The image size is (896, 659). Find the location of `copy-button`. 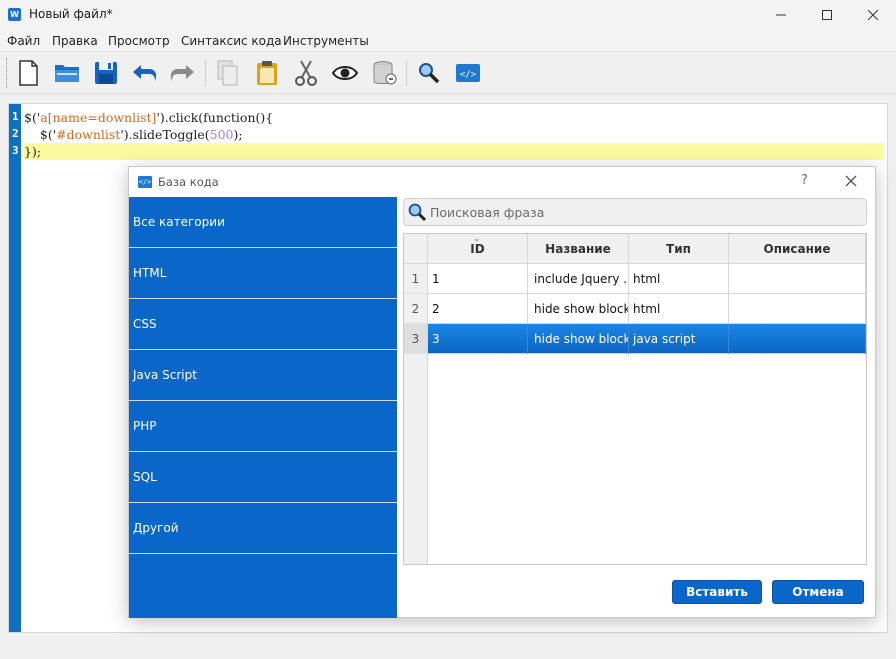

copy-button is located at coordinates (228, 73).